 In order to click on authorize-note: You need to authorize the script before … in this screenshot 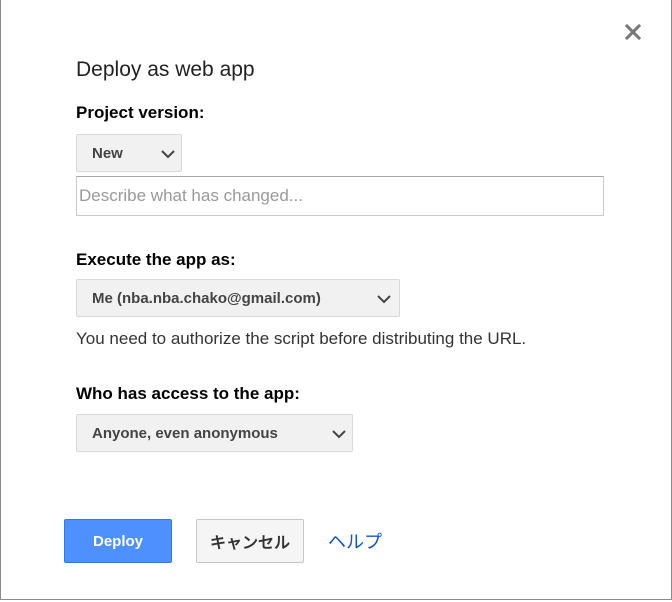, I will do `click(301, 338)`.